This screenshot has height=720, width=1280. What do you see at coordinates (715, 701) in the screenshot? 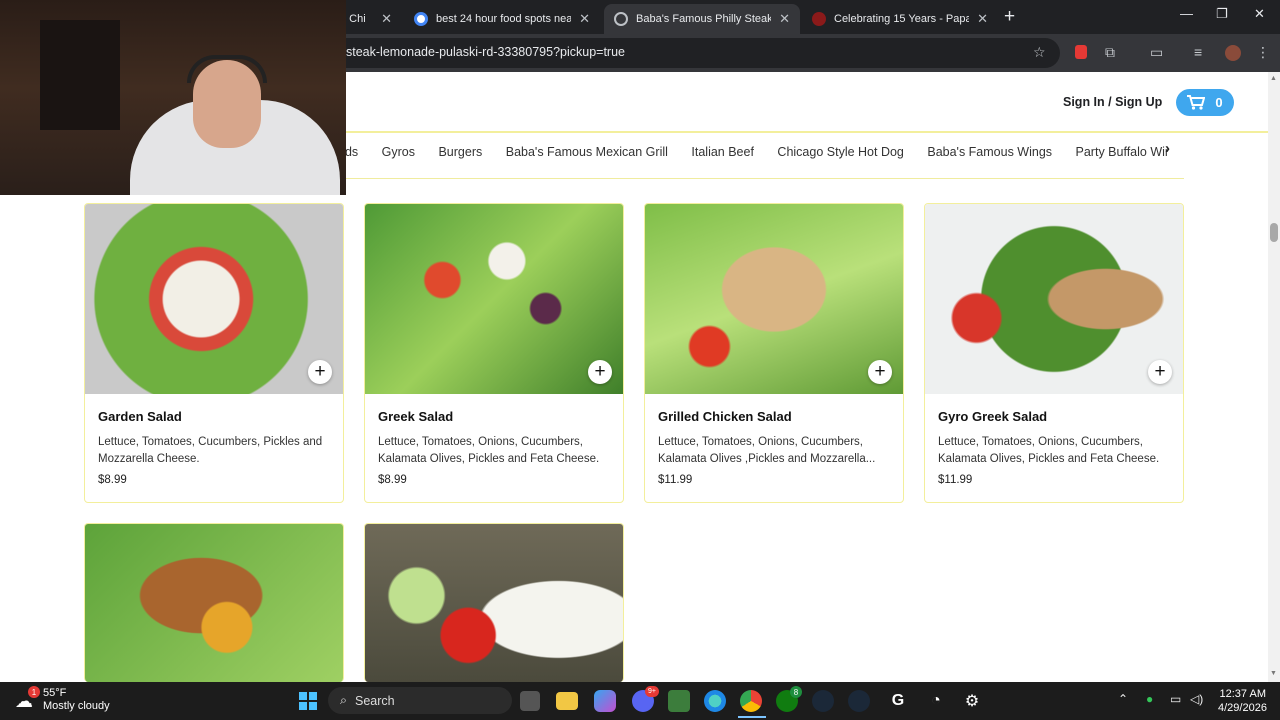
I see `edge-icon` at bounding box center [715, 701].